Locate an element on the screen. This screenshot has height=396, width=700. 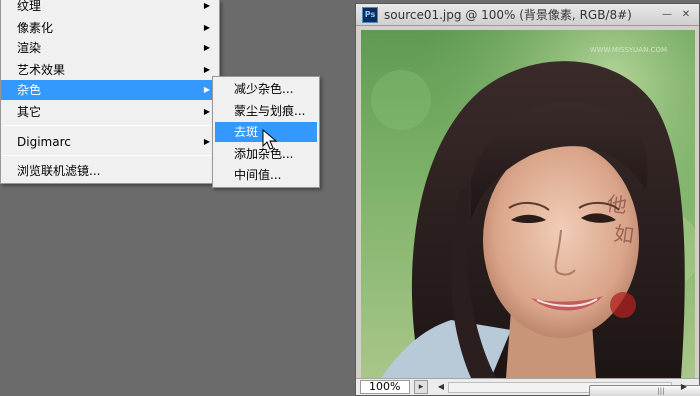
menu-item-render: 渲染 ▶ is located at coordinates (110, 48).